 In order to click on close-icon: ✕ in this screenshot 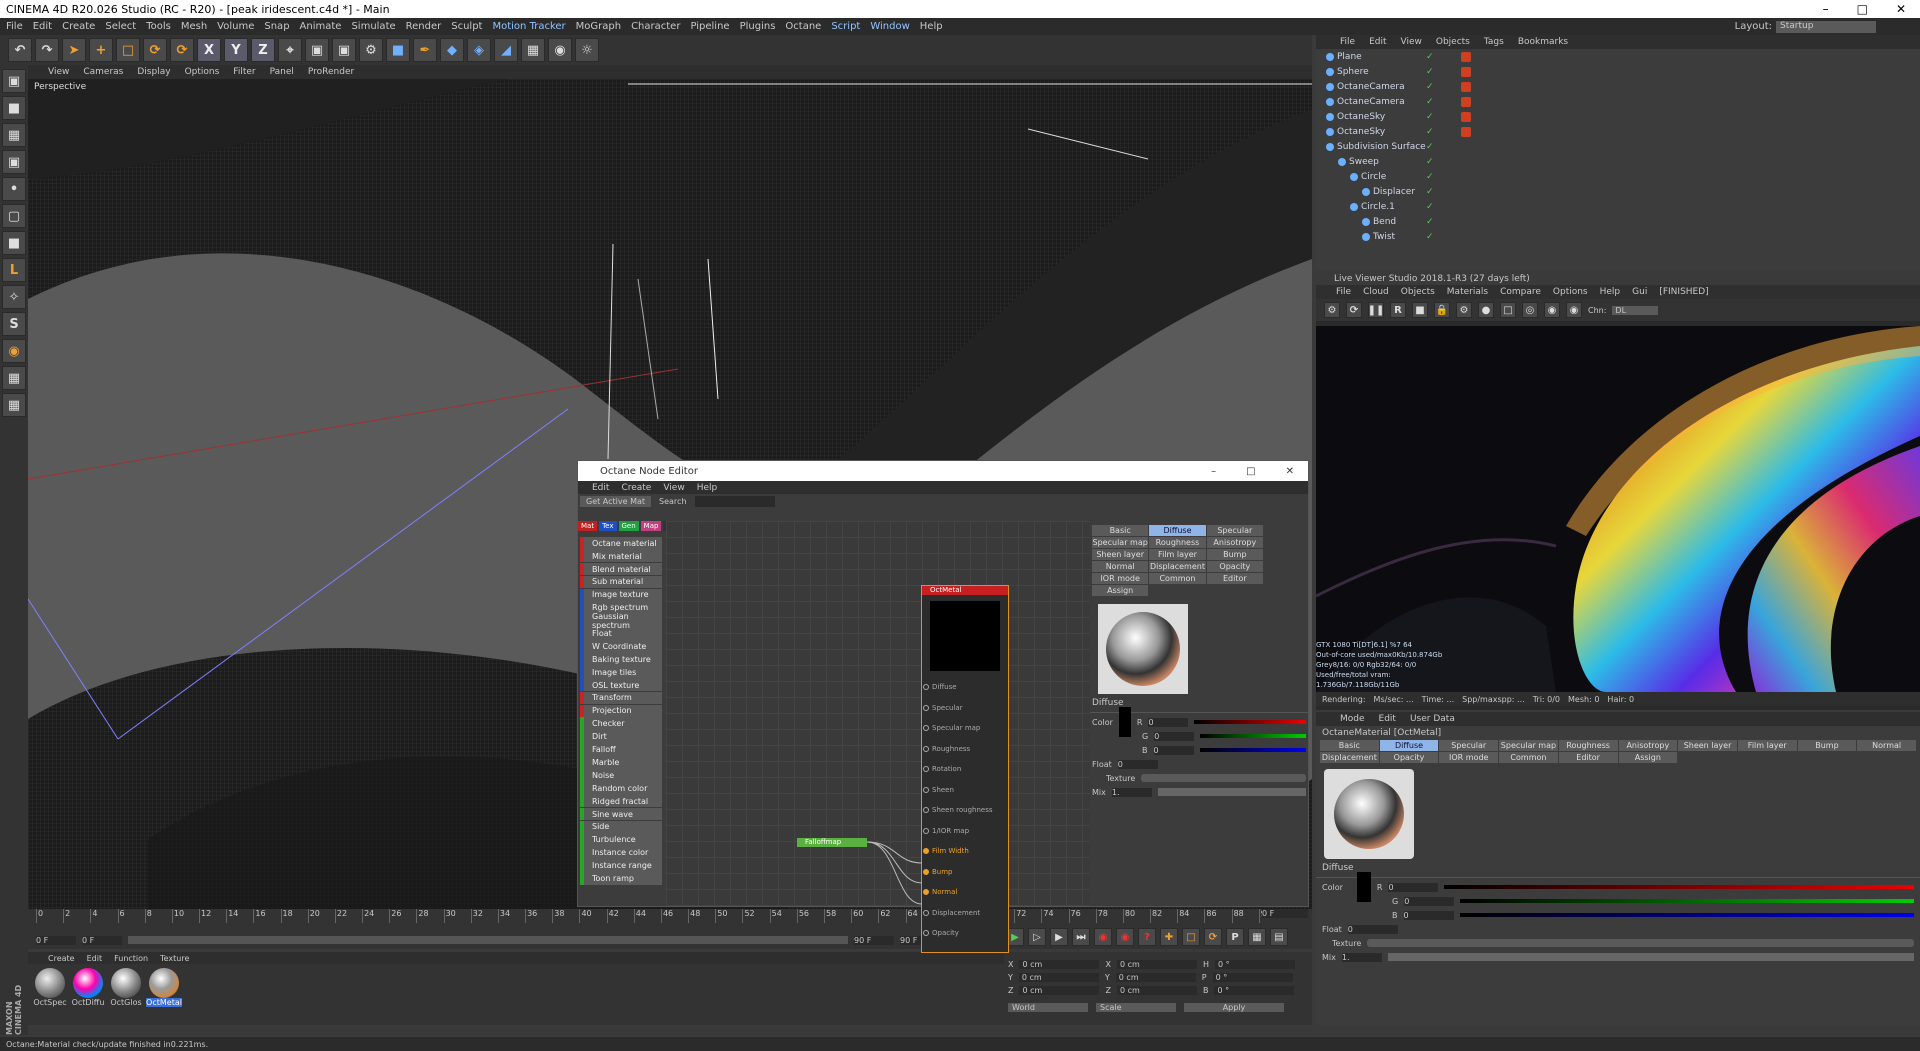, I will do `click(1290, 471)`.